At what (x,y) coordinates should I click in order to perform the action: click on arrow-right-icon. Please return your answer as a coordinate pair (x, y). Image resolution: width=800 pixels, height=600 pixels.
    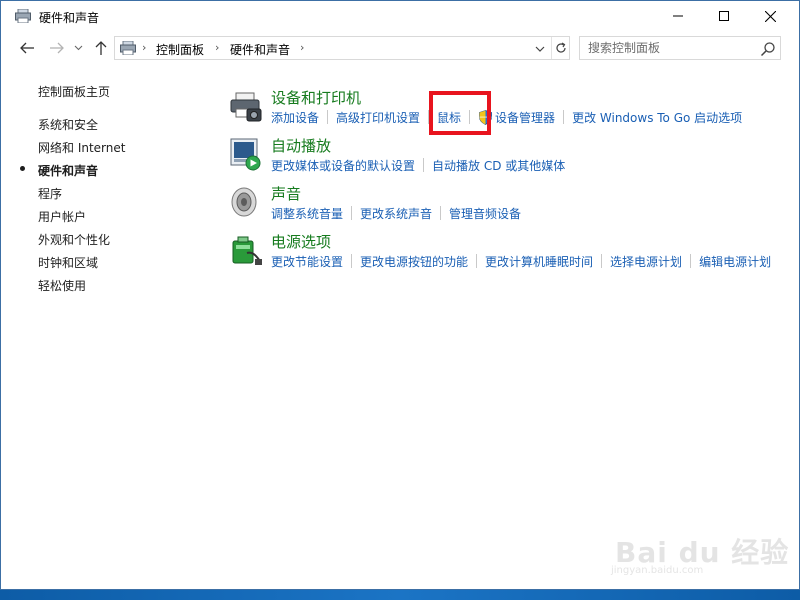
    Looking at the image, I should click on (57, 48).